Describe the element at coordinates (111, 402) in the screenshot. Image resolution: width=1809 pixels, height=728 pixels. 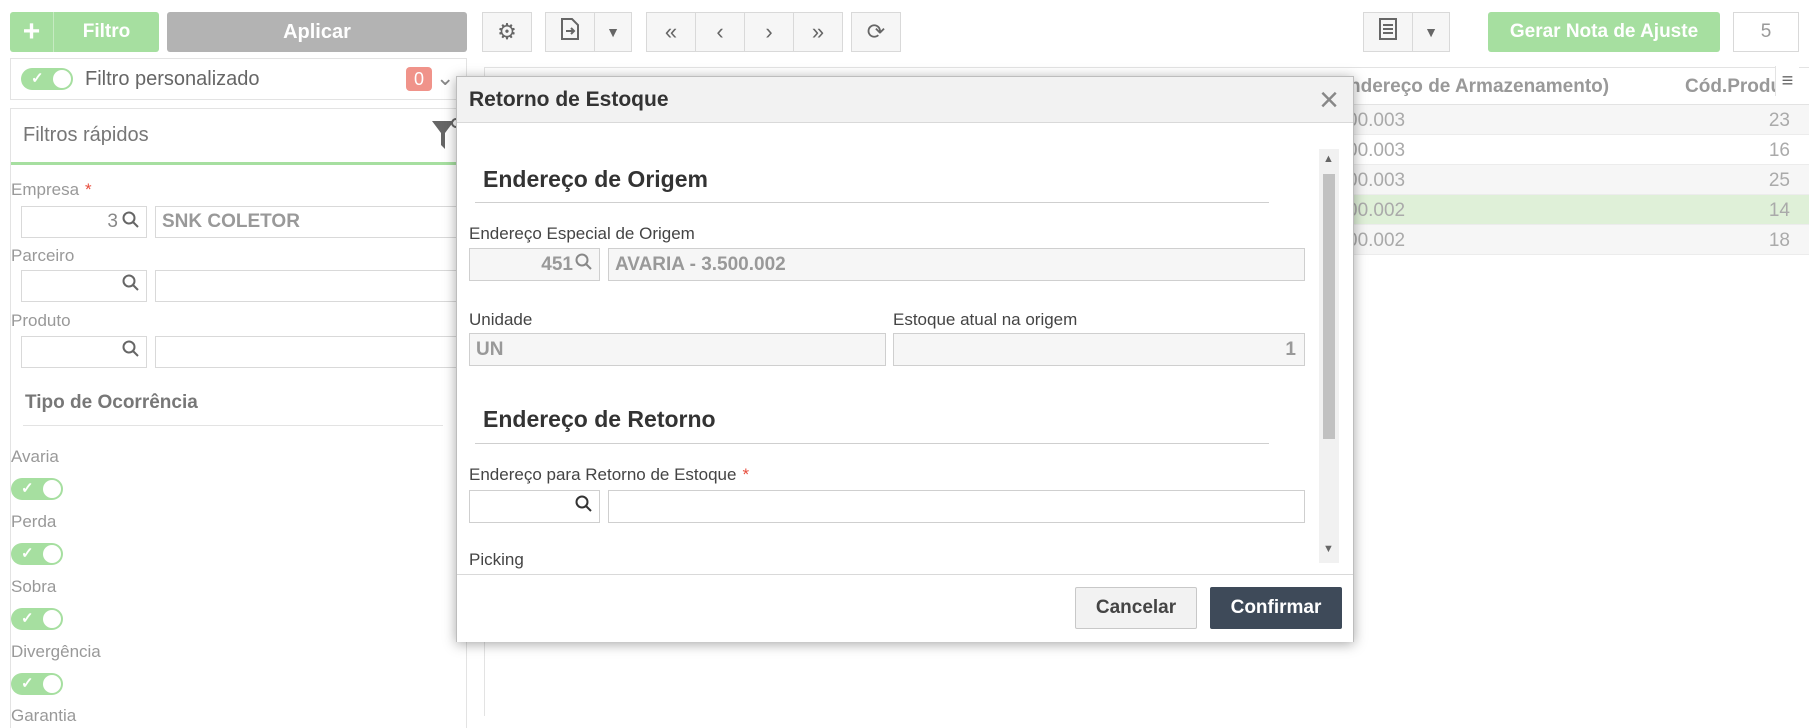
I see `tipo-ocorrencia-title: Tipo de Ocorrência` at that location.